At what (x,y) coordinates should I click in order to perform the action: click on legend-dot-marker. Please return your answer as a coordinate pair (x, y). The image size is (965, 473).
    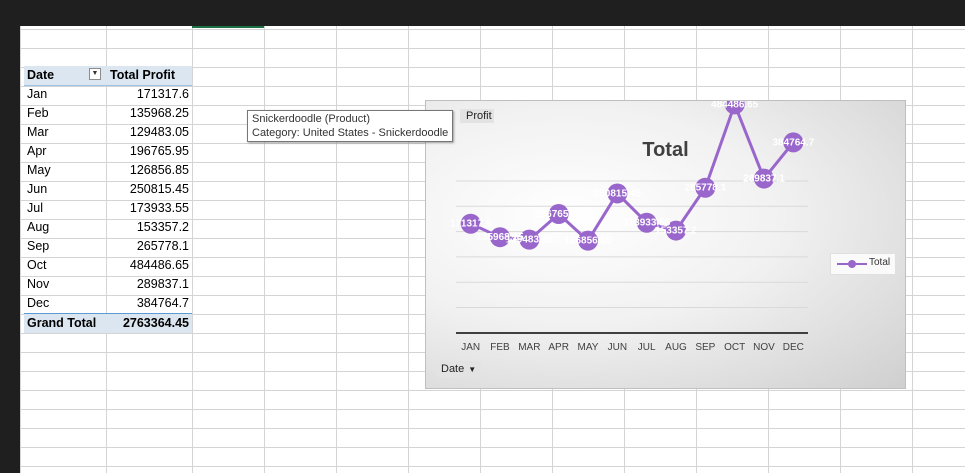
    Looking at the image, I should click on (852, 264).